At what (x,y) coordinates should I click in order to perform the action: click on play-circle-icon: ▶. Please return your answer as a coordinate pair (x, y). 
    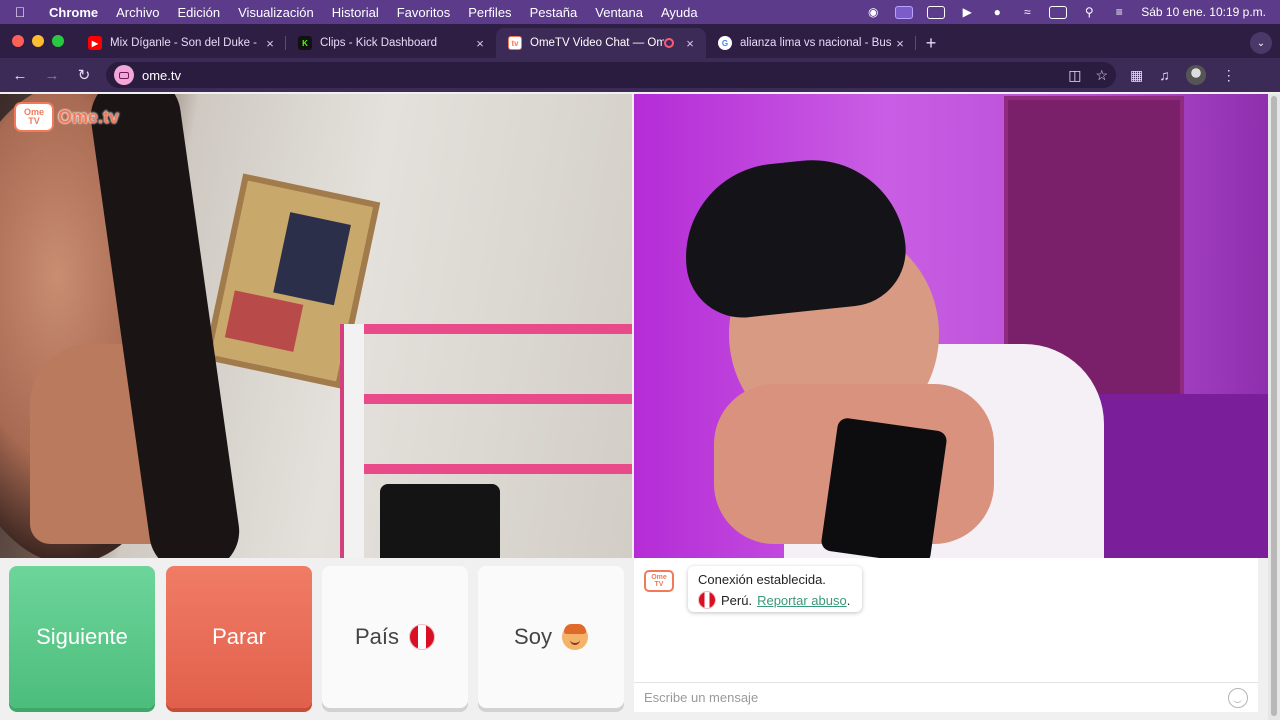
    Looking at the image, I should click on (967, 12).